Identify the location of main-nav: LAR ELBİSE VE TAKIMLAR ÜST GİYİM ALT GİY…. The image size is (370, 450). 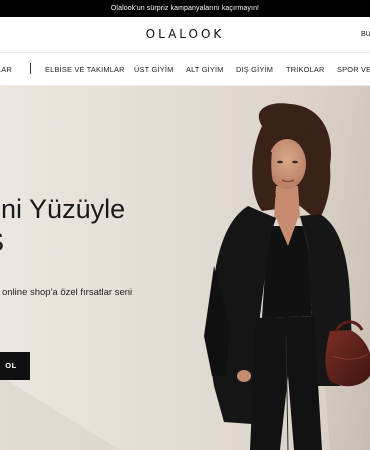
(185, 69).